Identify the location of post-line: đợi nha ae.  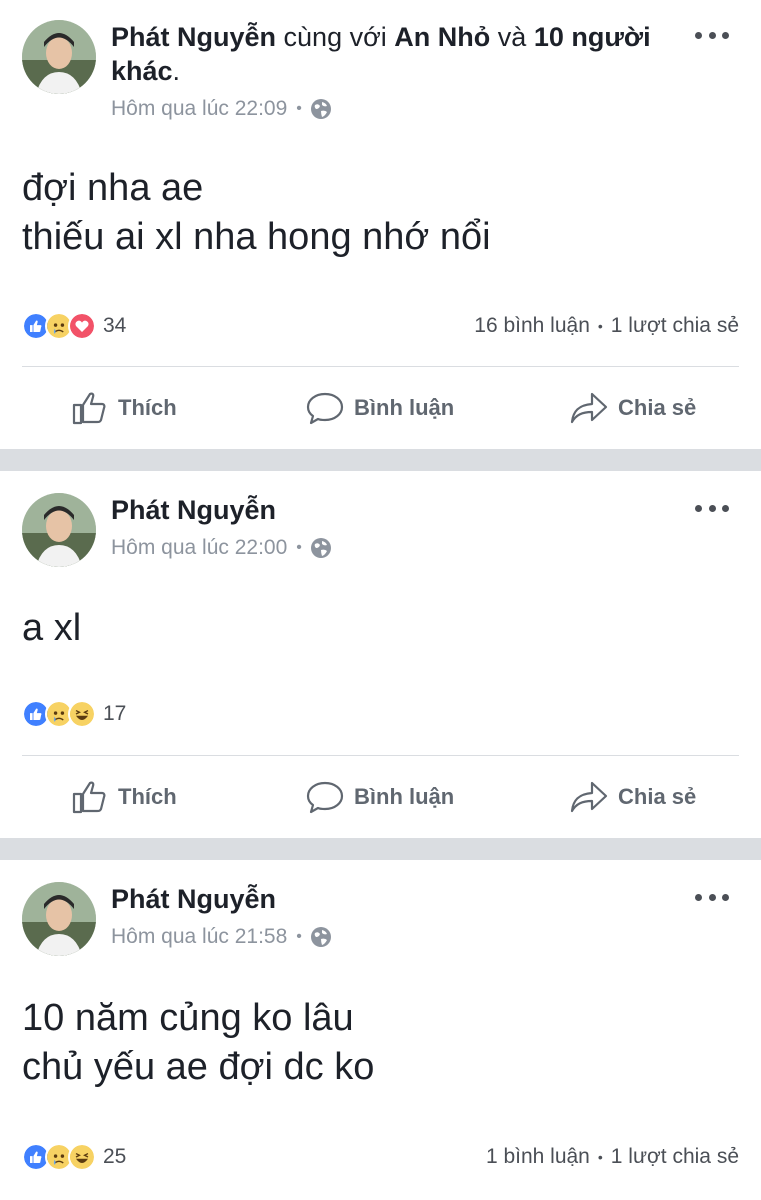
(113, 188).